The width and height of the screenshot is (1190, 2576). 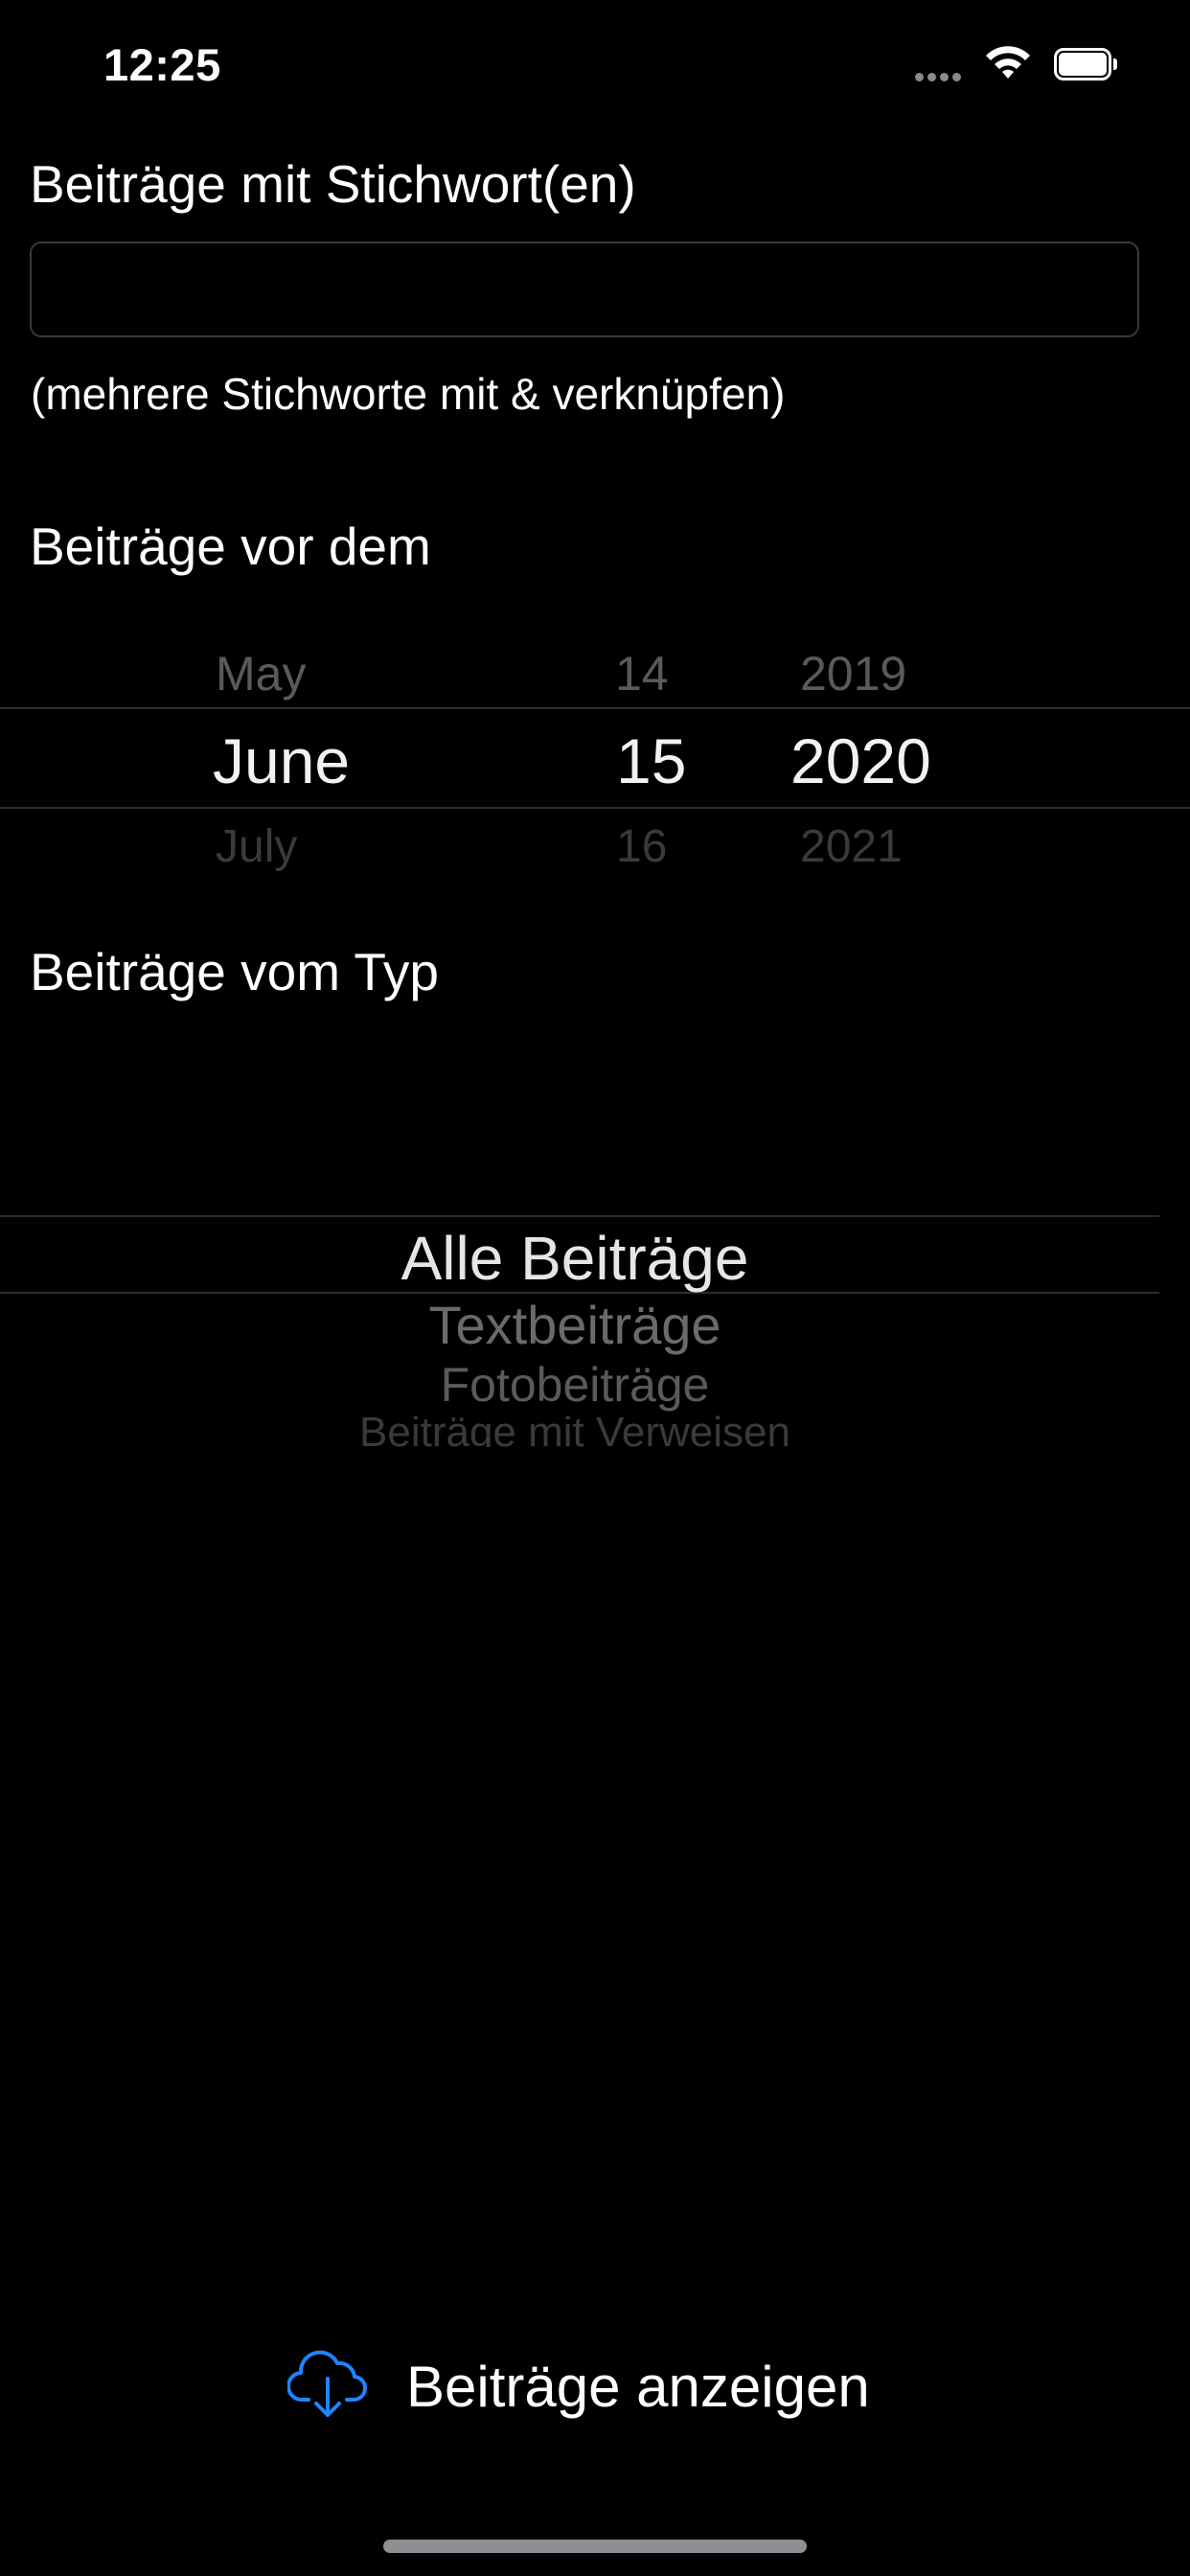 I want to click on type-option-selected: Alle Beiträge, so click(x=575, y=1258).